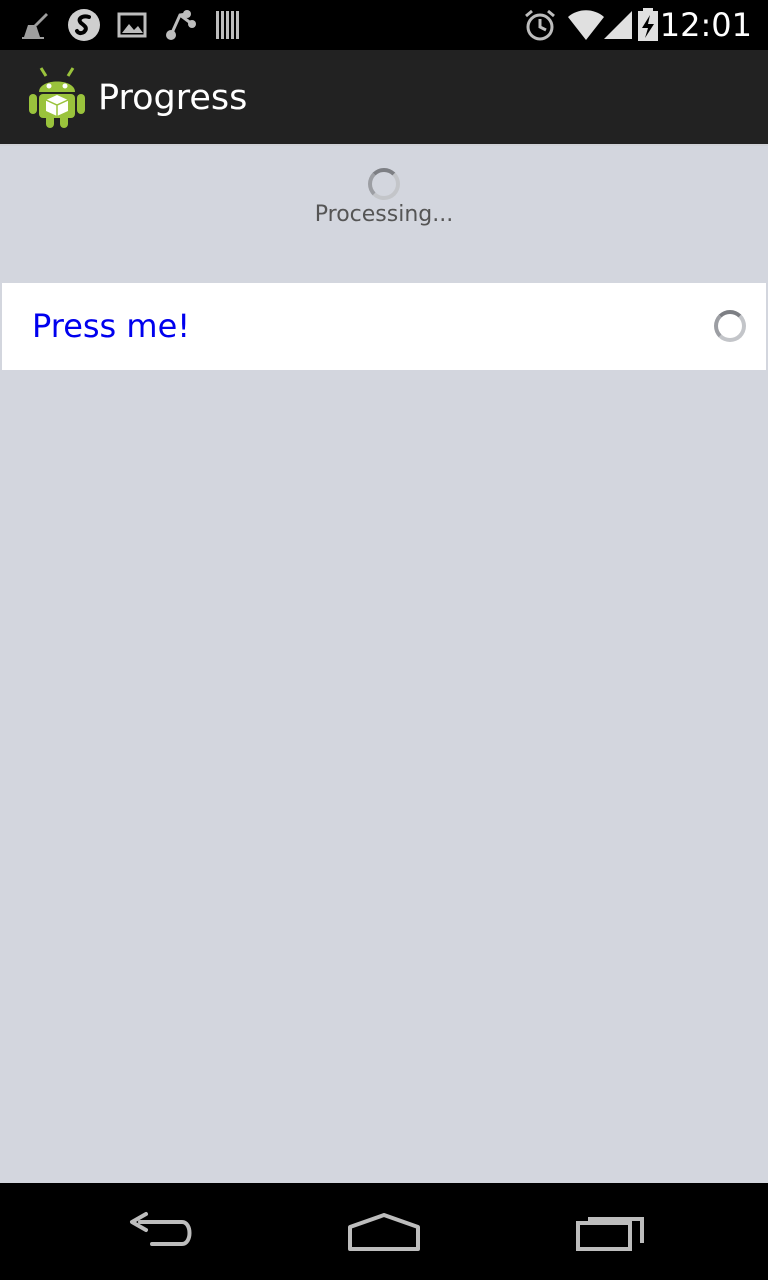 The image size is (768, 1280). I want to click on navigation-bar, so click(384, 1231).